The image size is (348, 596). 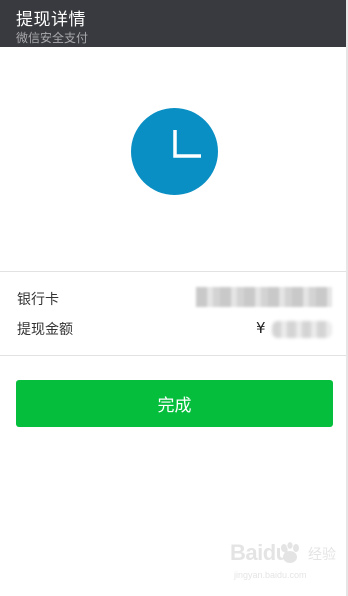 I want to click on bank-card-row: 银行卡, so click(x=174, y=299).